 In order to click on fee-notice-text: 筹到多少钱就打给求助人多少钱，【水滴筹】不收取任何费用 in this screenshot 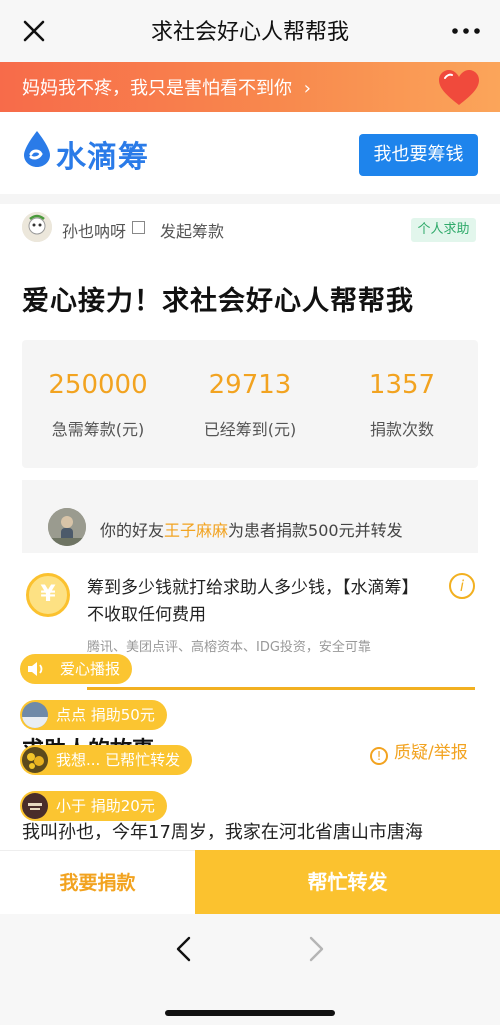, I will do `click(253, 601)`.